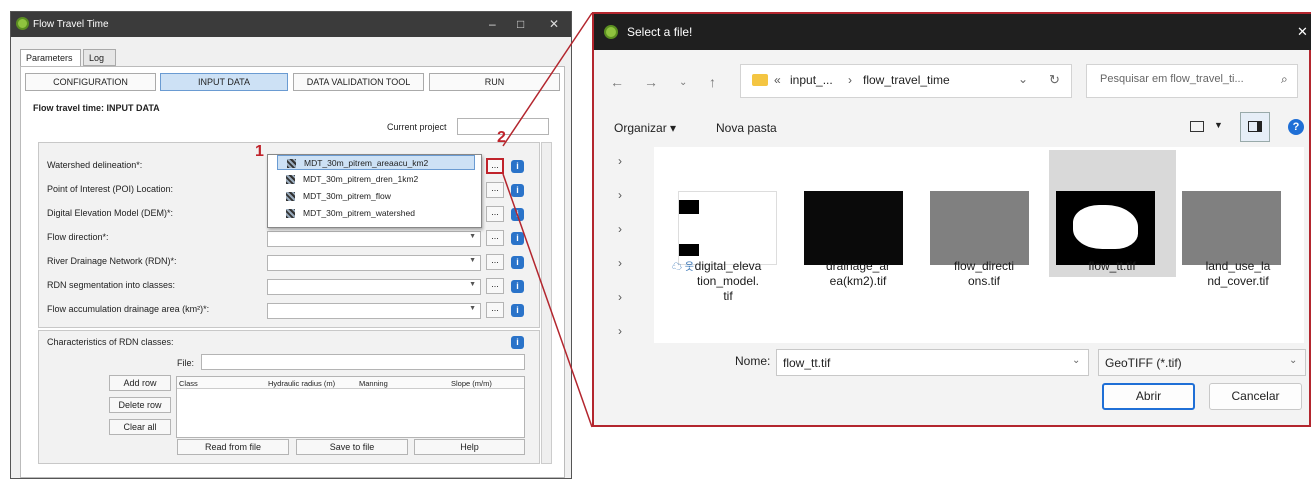  What do you see at coordinates (1143, 363) in the screenshot?
I see `file-type-value: GeoTIFF (*.tif)` at bounding box center [1143, 363].